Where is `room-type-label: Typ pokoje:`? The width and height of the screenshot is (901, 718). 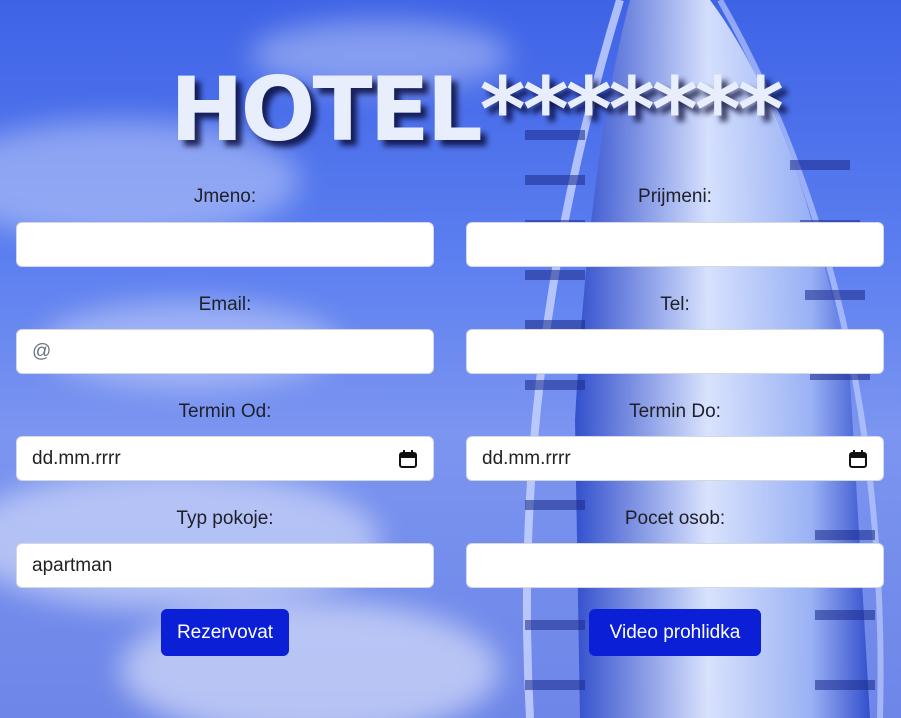 room-type-label: Typ pokoje: is located at coordinates (225, 518).